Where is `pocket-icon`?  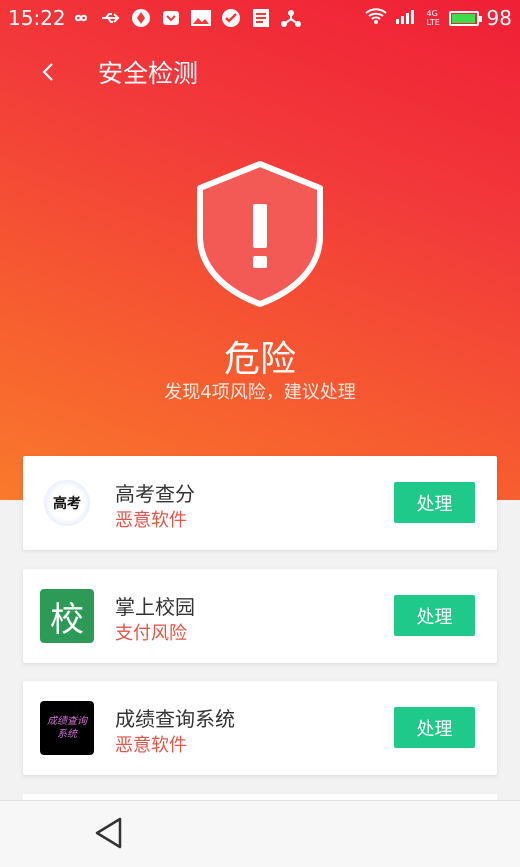 pocket-icon is located at coordinates (171, 18).